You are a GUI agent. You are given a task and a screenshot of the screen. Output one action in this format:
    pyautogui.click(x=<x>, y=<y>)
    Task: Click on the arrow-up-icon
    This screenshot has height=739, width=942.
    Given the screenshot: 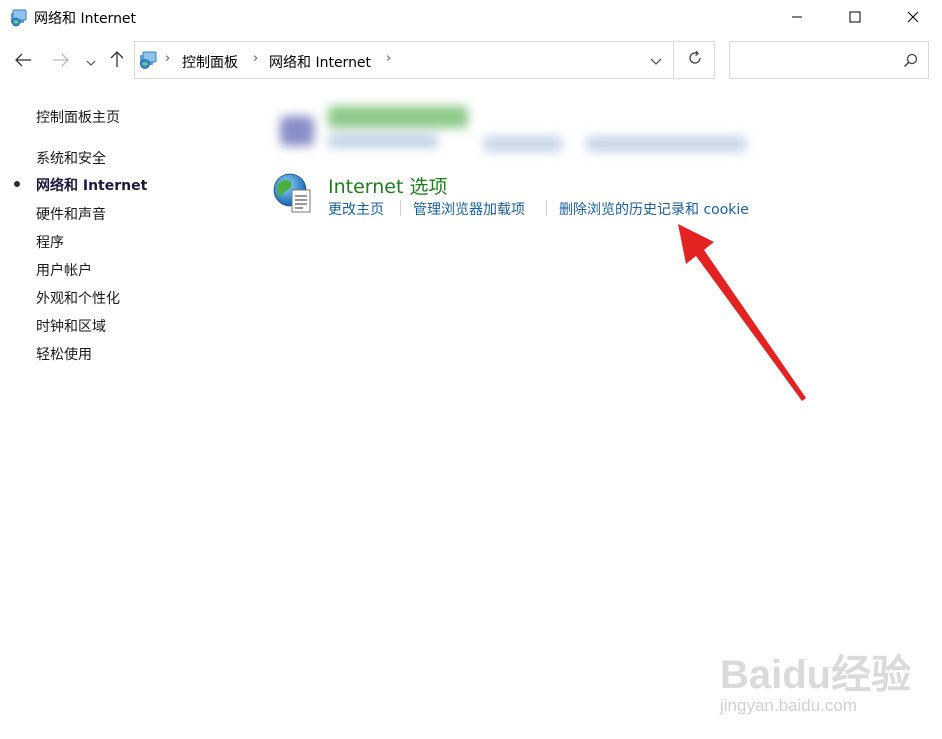 What is the action you would take?
    pyautogui.click(x=117, y=61)
    